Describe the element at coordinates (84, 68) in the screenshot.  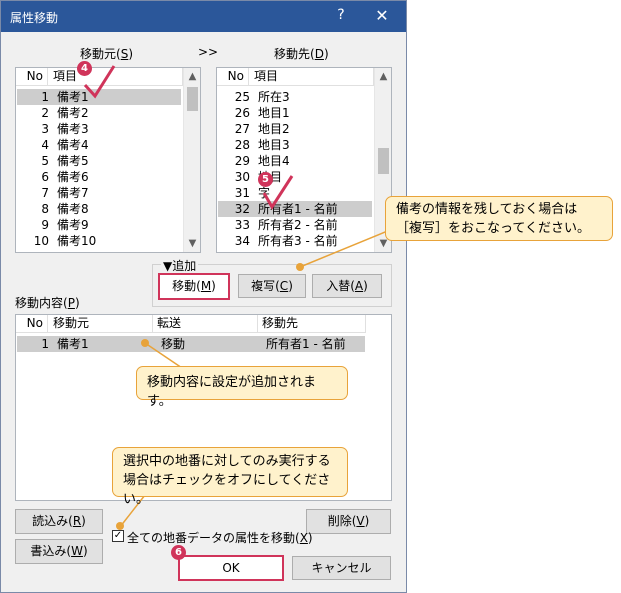
I see `step-badge-4: 4` at that location.